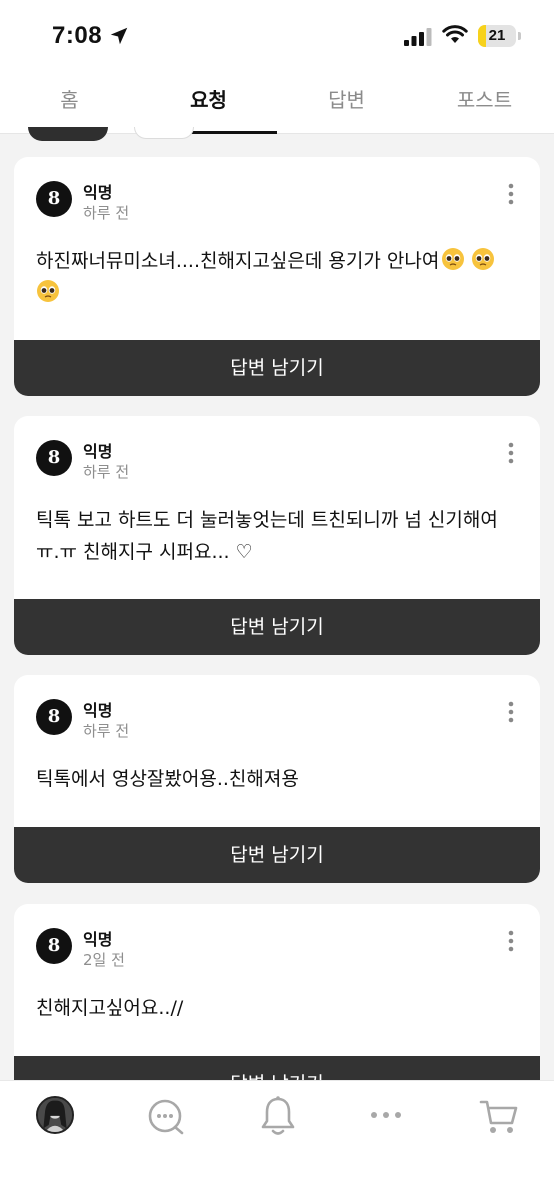 This screenshot has width=554, height=1199. Describe the element at coordinates (166, 1117) in the screenshot. I see `chat-bubble-icon` at that location.